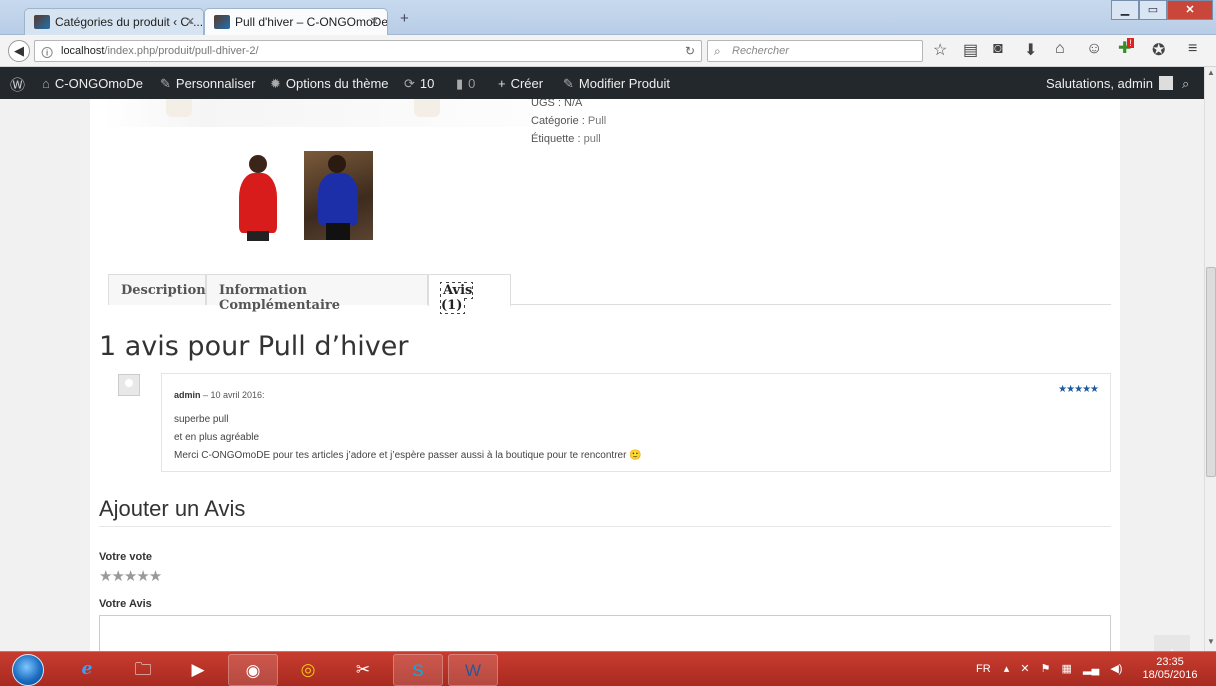 This screenshot has width=1216, height=686. What do you see at coordinates (232, 395) in the screenshot?
I see `review-date: – 10 avril 2016:` at bounding box center [232, 395].